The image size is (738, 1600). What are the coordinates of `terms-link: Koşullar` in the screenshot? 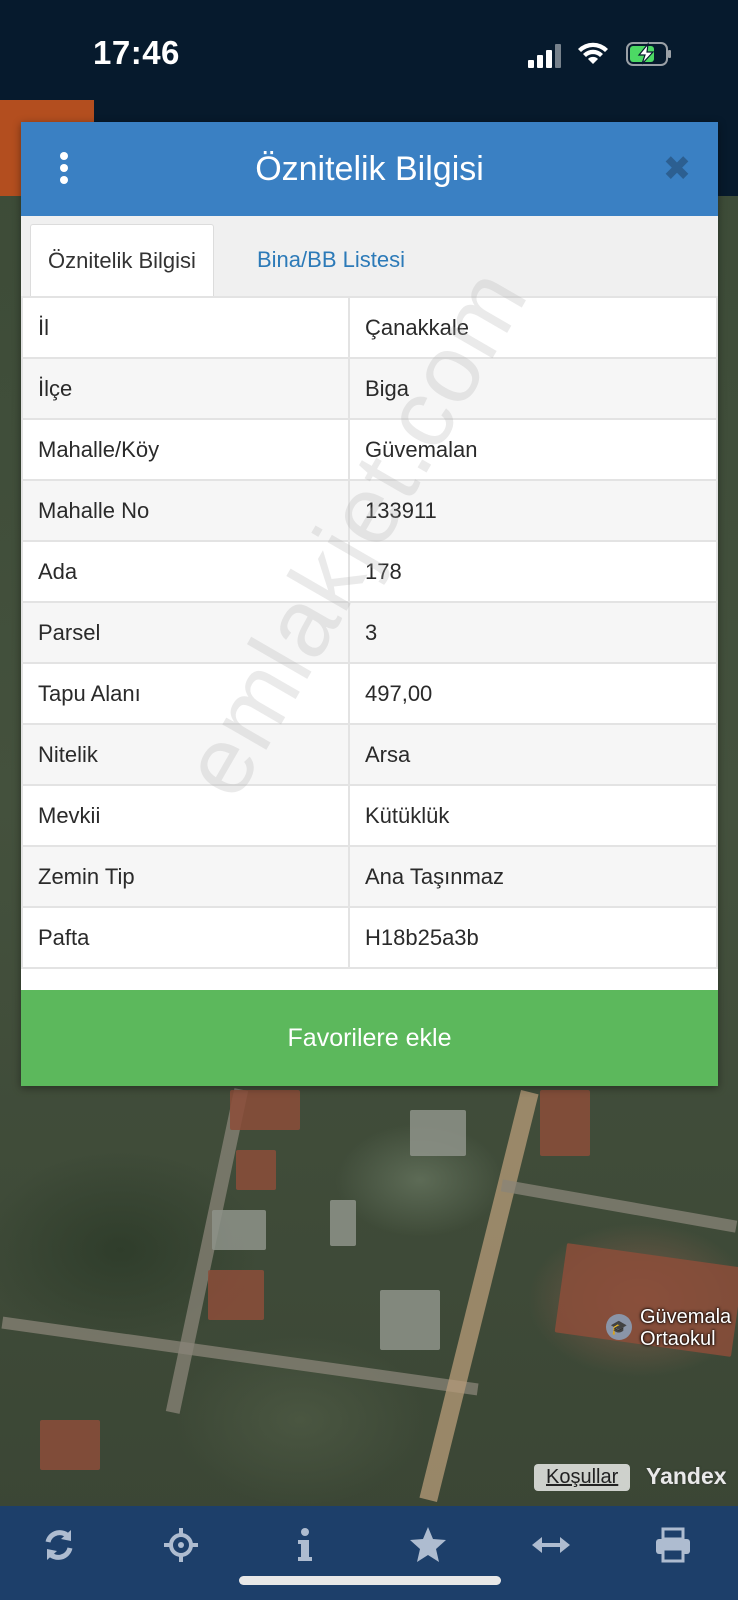 It's located at (582, 1477).